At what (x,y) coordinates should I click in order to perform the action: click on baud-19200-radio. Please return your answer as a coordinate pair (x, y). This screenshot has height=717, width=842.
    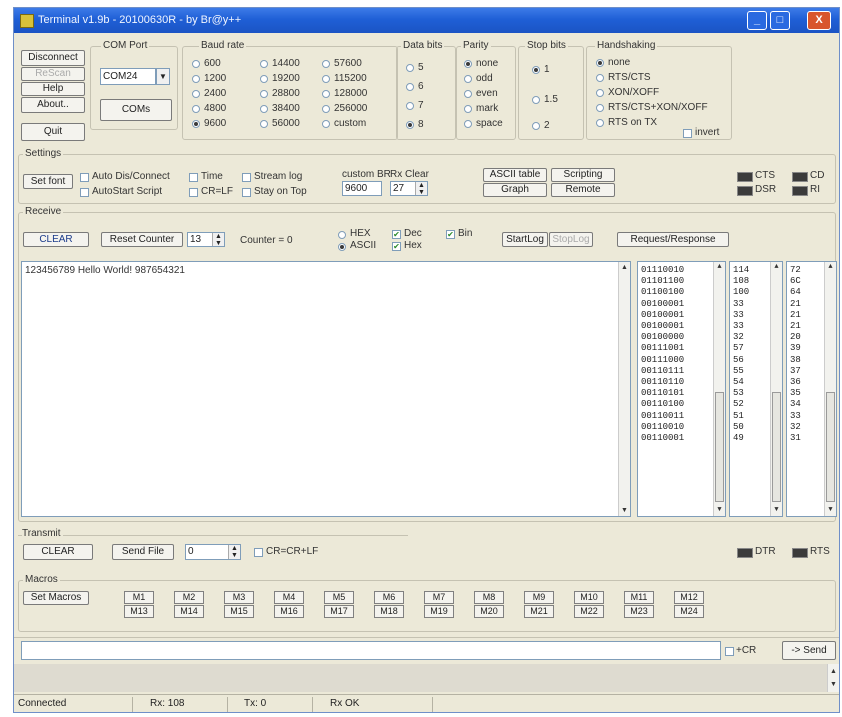
    Looking at the image, I should click on (264, 79).